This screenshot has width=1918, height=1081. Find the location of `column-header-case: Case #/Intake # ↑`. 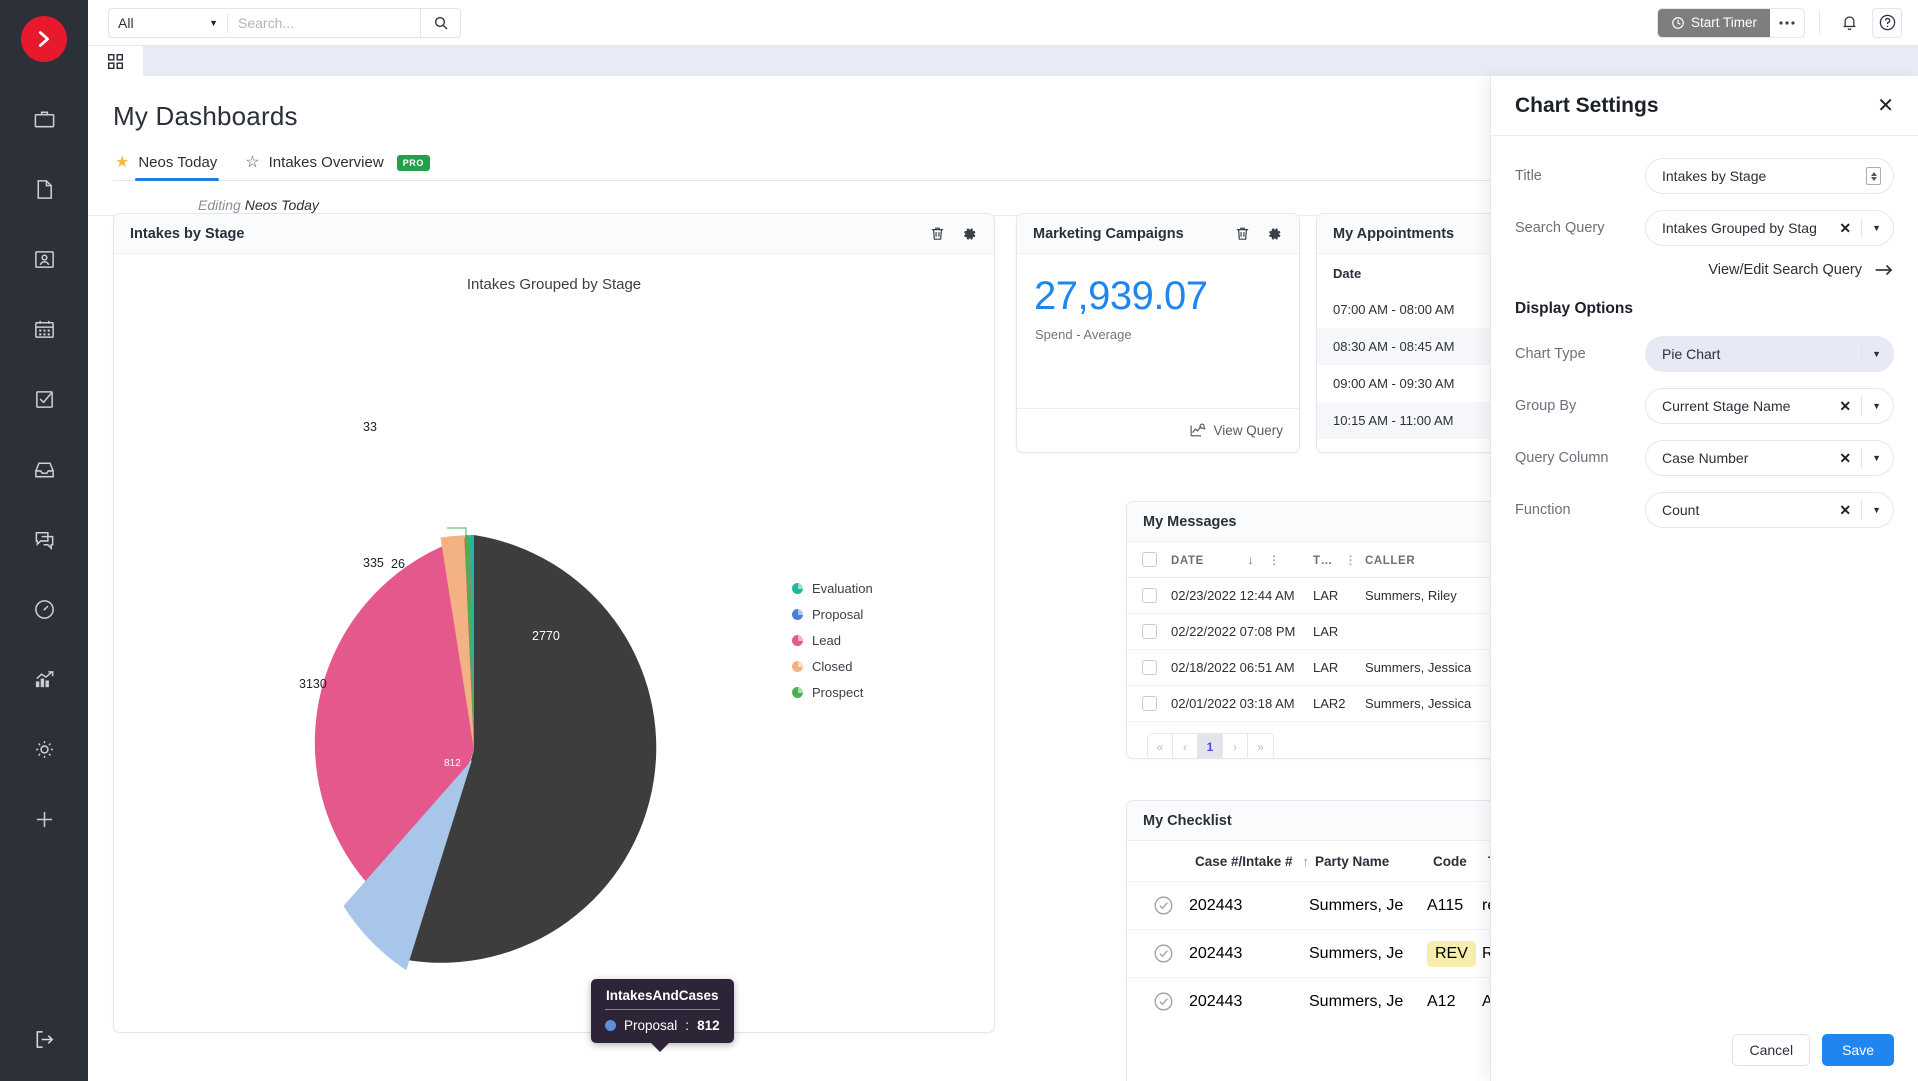

column-header-case: Case #/Intake # ↑ is located at coordinates (1255, 861).